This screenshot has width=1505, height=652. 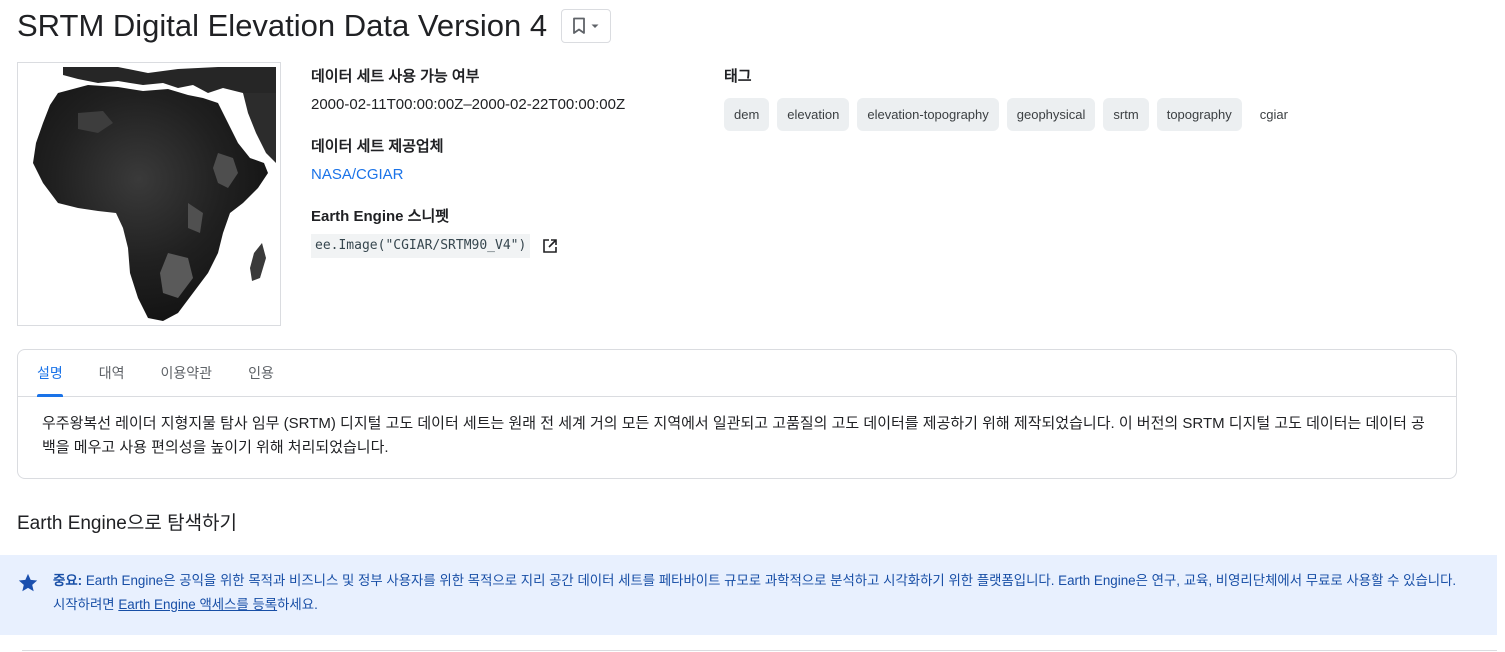 What do you see at coordinates (1051, 114) in the screenshot?
I see `tag-geophysical: geophysical` at bounding box center [1051, 114].